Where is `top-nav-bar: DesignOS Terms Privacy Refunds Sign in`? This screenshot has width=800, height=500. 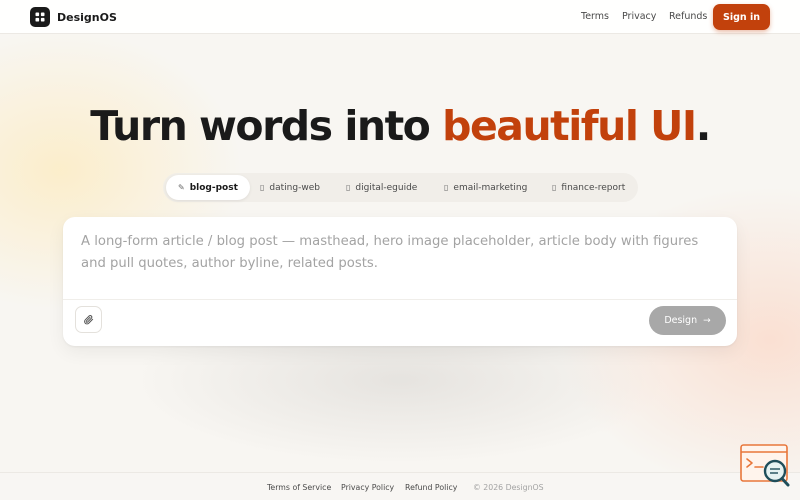
top-nav-bar: DesignOS Terms Privacy Refunds Sign in is located at coordinates (400, 17).